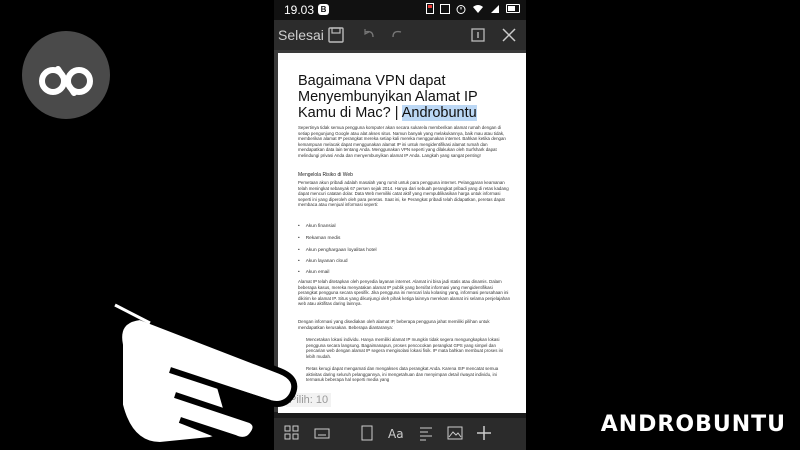 This screenshot has height=450, width=800. Describe the element at coordinates (66, 75) in the screenshot. I see `androbuntu-logo` at that location.